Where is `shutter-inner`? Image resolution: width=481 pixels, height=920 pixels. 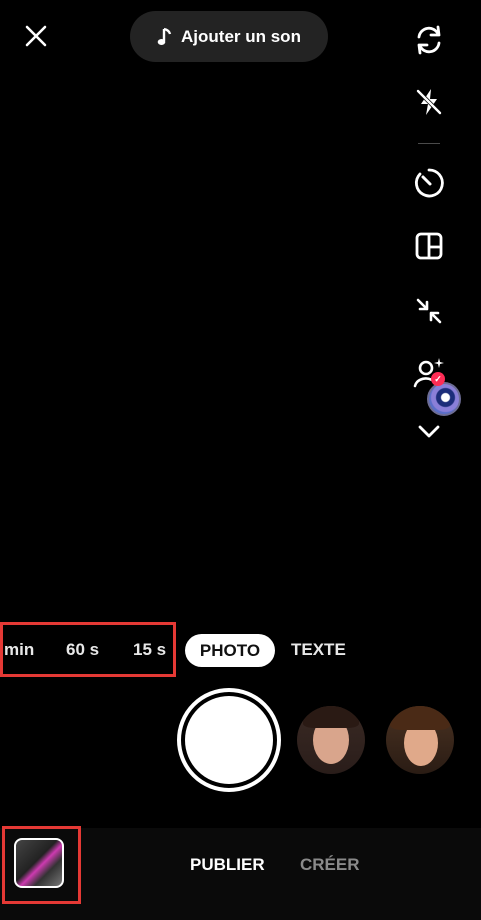 shutter-inner is located at coordinates (229, 740).